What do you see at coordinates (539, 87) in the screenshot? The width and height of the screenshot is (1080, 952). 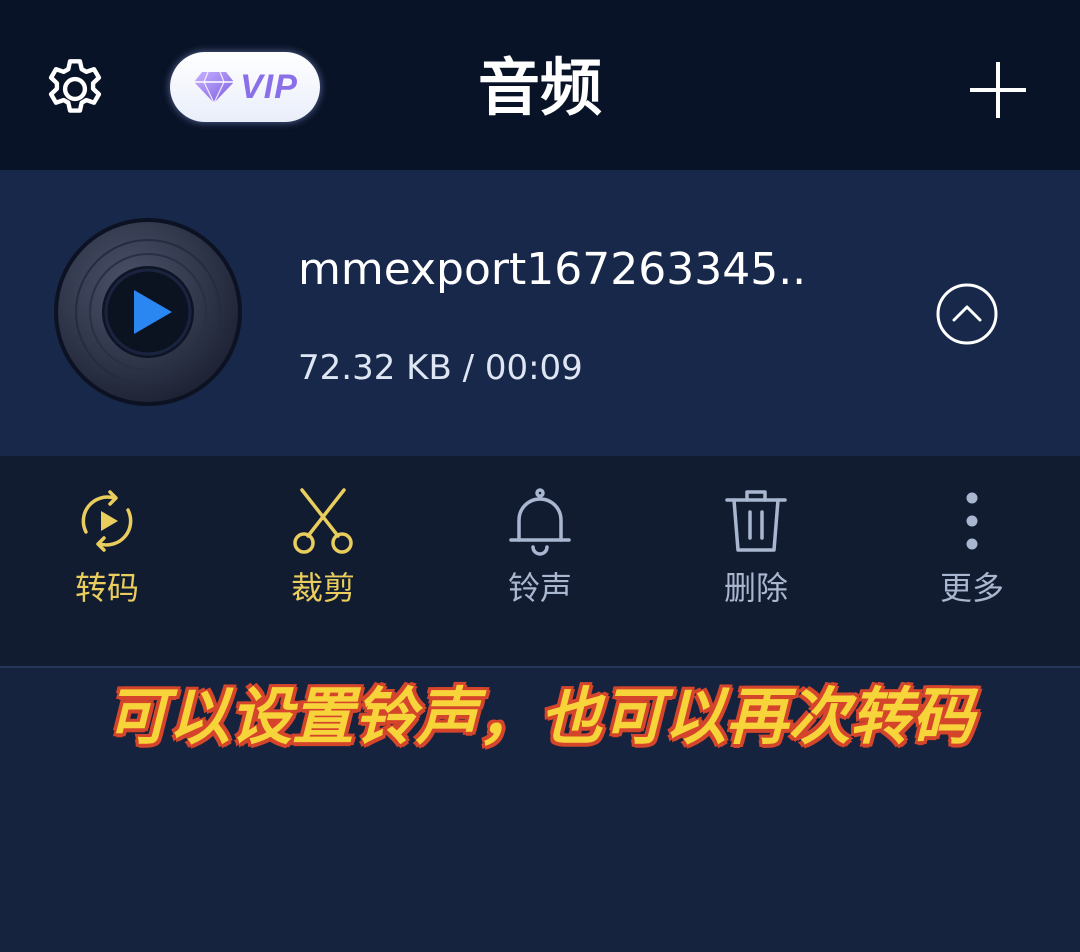 I see `page-title: 音频` at bounding box center [539, 87].